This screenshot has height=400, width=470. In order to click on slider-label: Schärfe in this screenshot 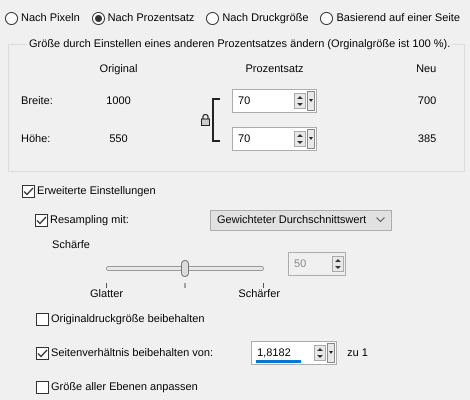, I will do `click(71, 245)`.